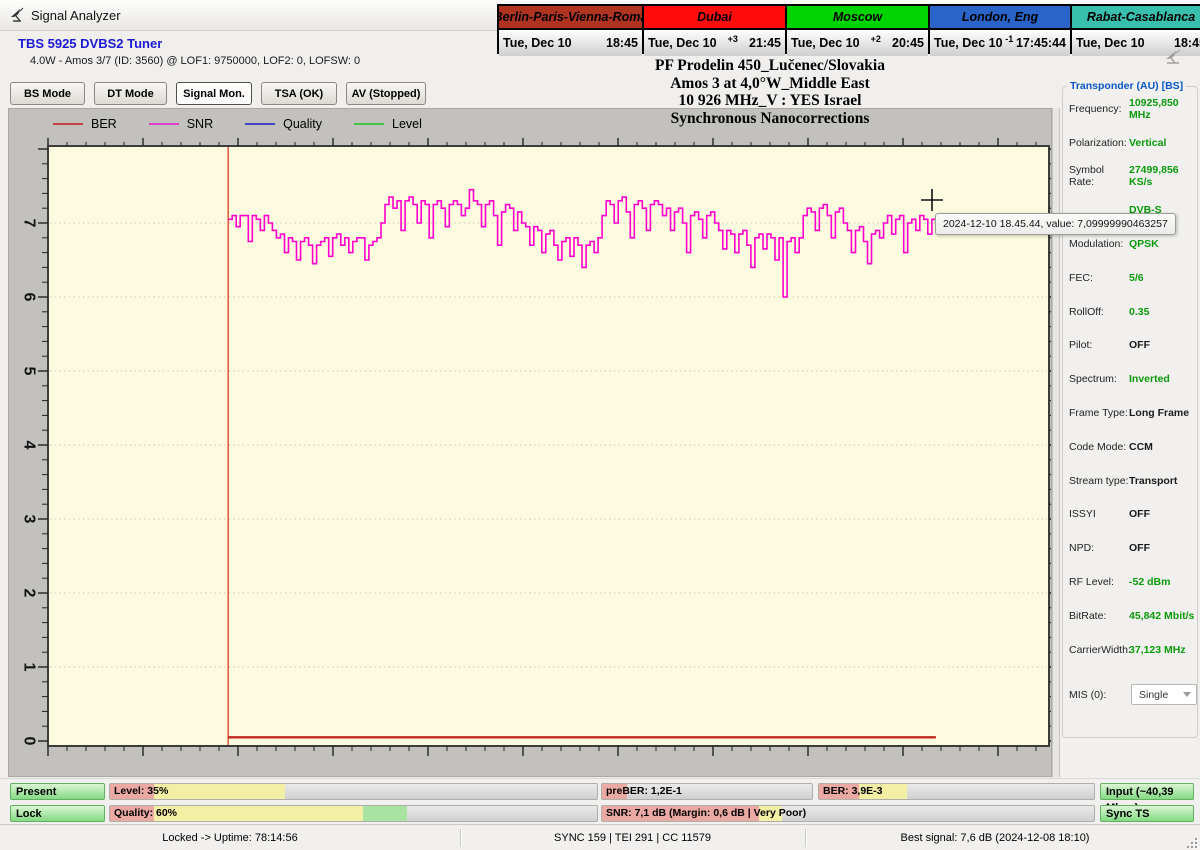 This screenshot has width=1200, height=850. Describe the element at coordinates (1136, 277) in the screenshot. I see `transponder-value: 5/6` at that location.